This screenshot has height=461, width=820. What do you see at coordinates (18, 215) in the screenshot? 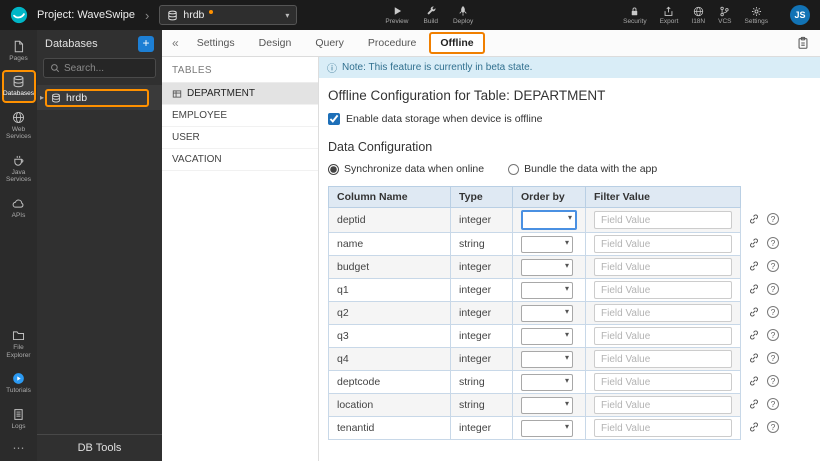
I see `sidebar-item-label: APIs` at bounding box center [18, 215].